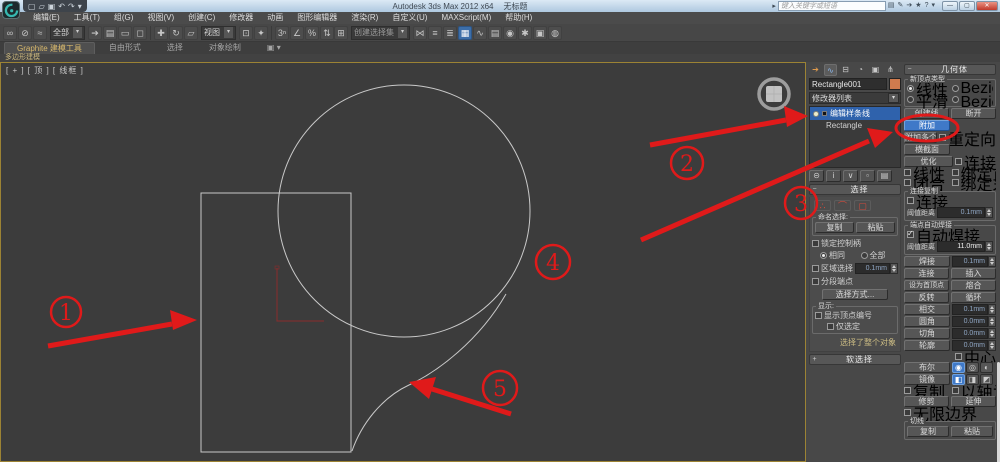 The width and height of the screenshot is (1000, 462). I want to click on menu-customize: 自定义(U), so click(409, 18).